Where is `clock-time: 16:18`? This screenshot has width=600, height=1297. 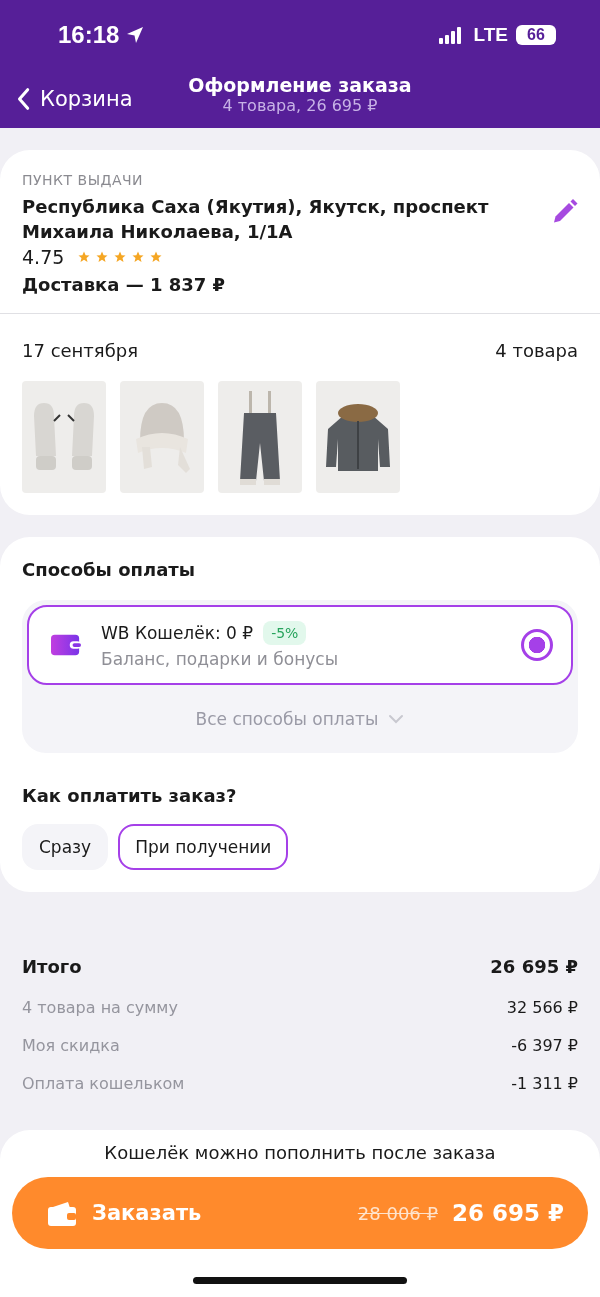
clock-time: 16:18 is located at coordinates (89, 35).